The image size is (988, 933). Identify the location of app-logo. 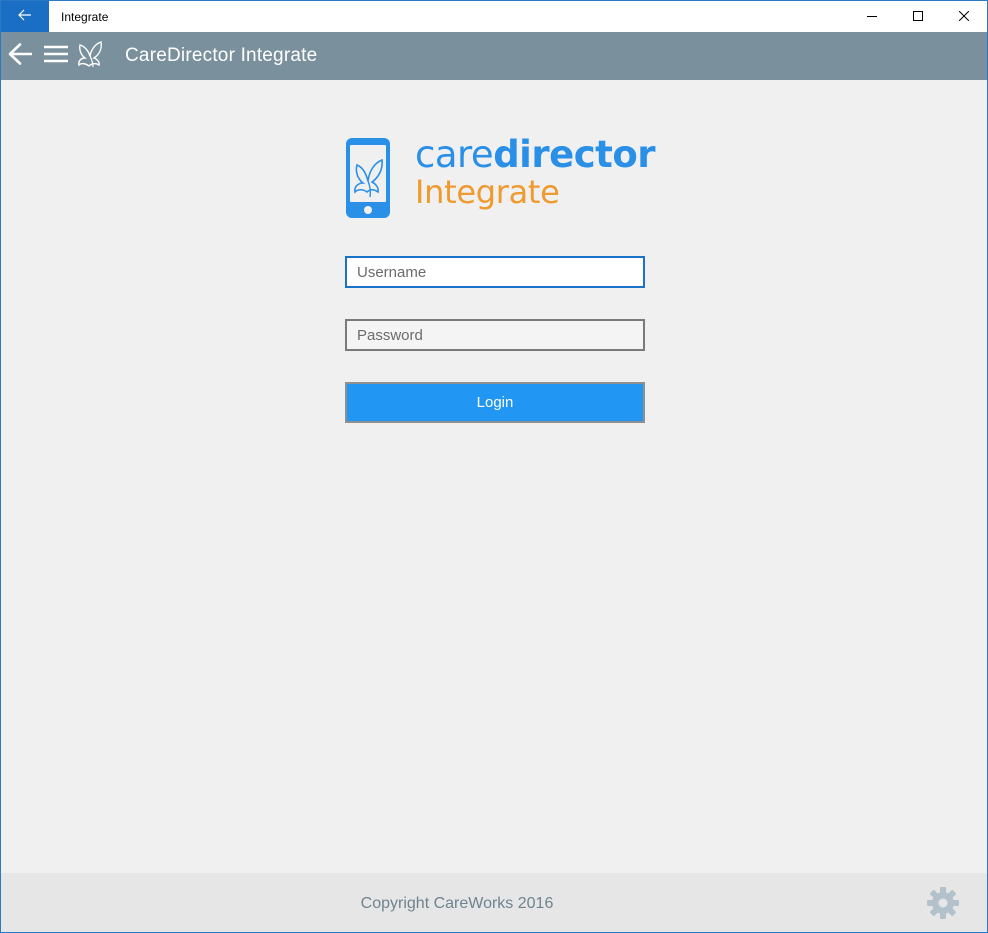
(90, 56).